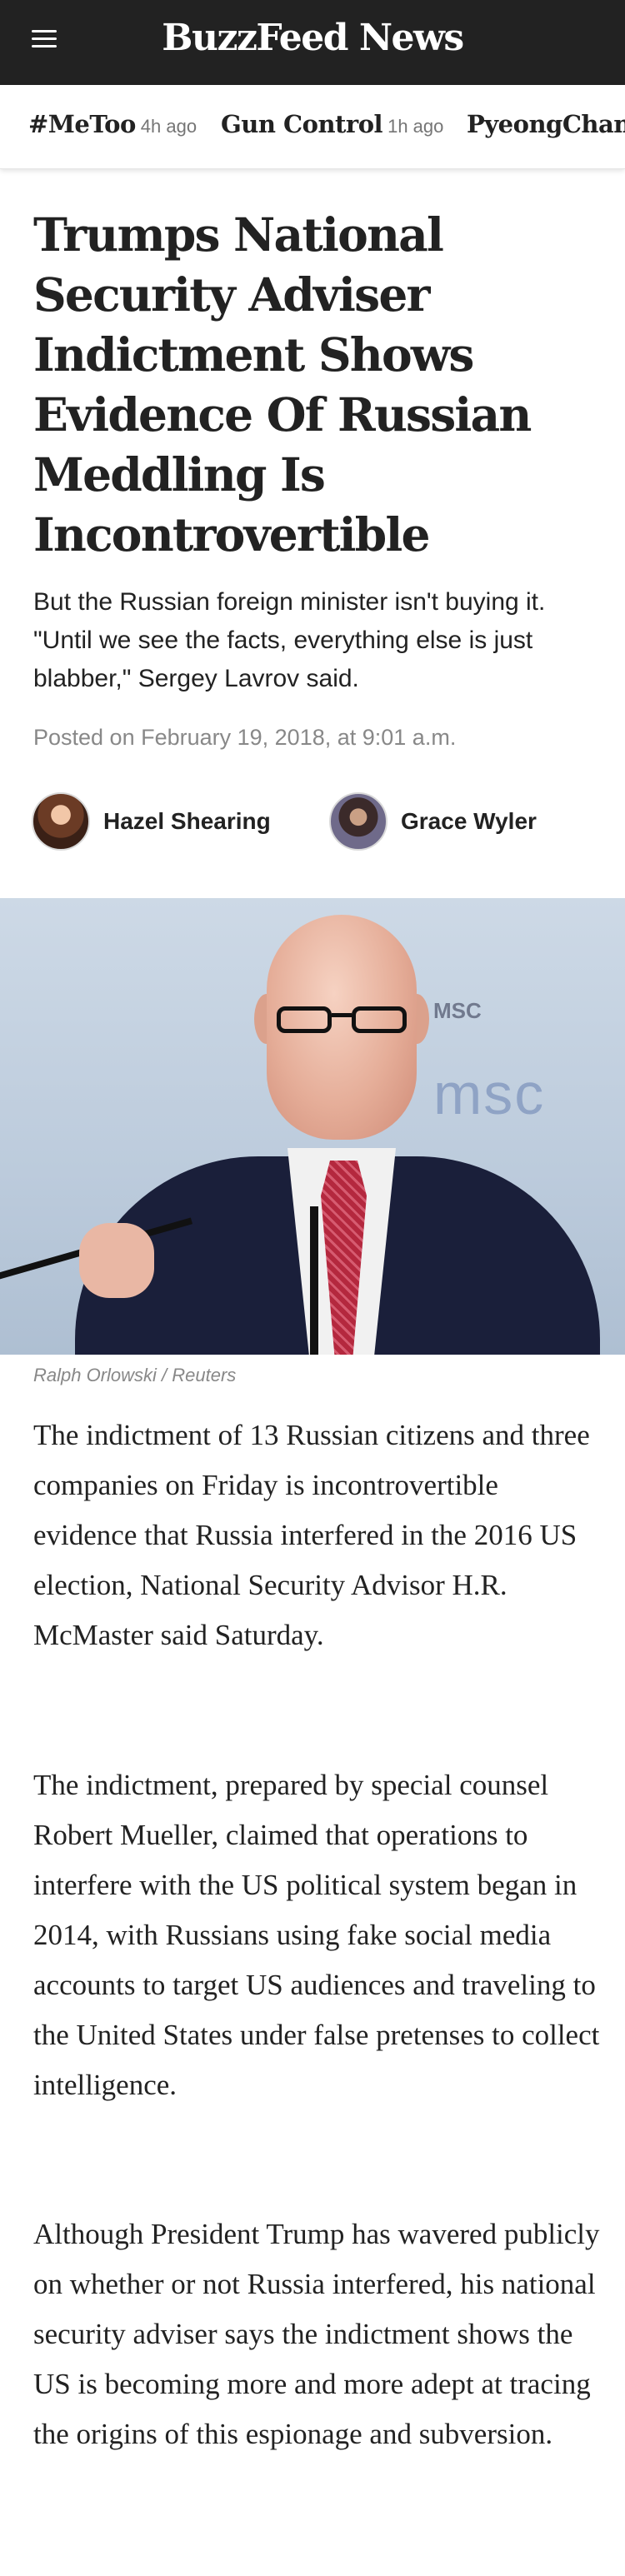 This screenshot has width=625, height=2576. I want to click on speaker-glasses, so click(342, 1020).